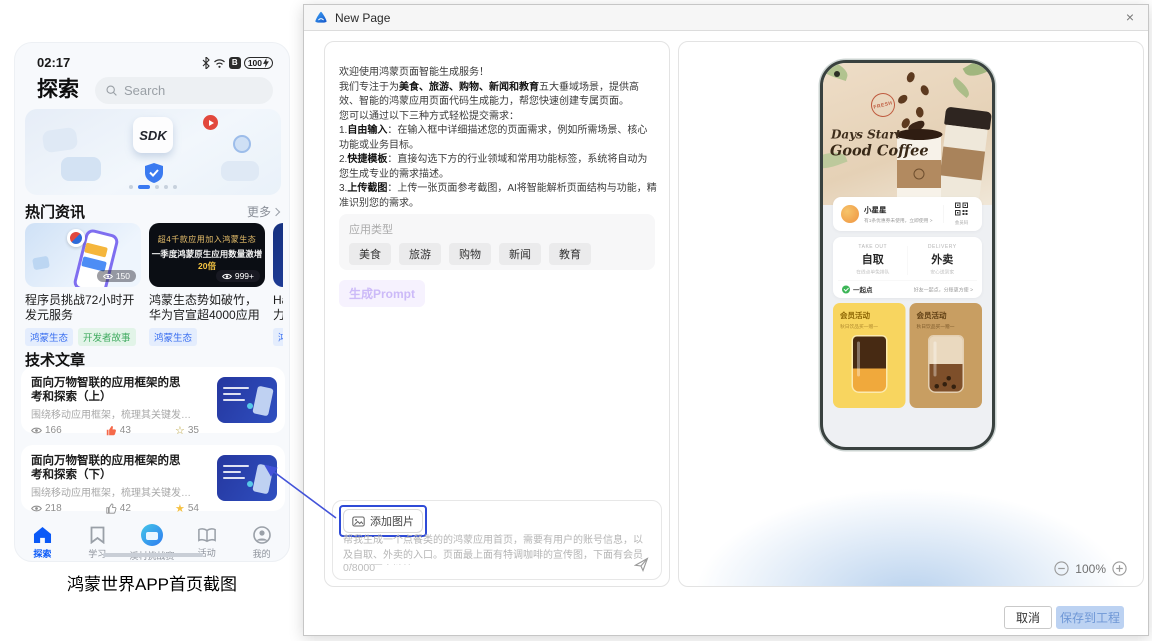 The height and width of the screenshot is (641, 1152). Describe the element at coordinates (207, 337) in the screenshot. I see `news-tags: 鸿蒙生态` at that location.